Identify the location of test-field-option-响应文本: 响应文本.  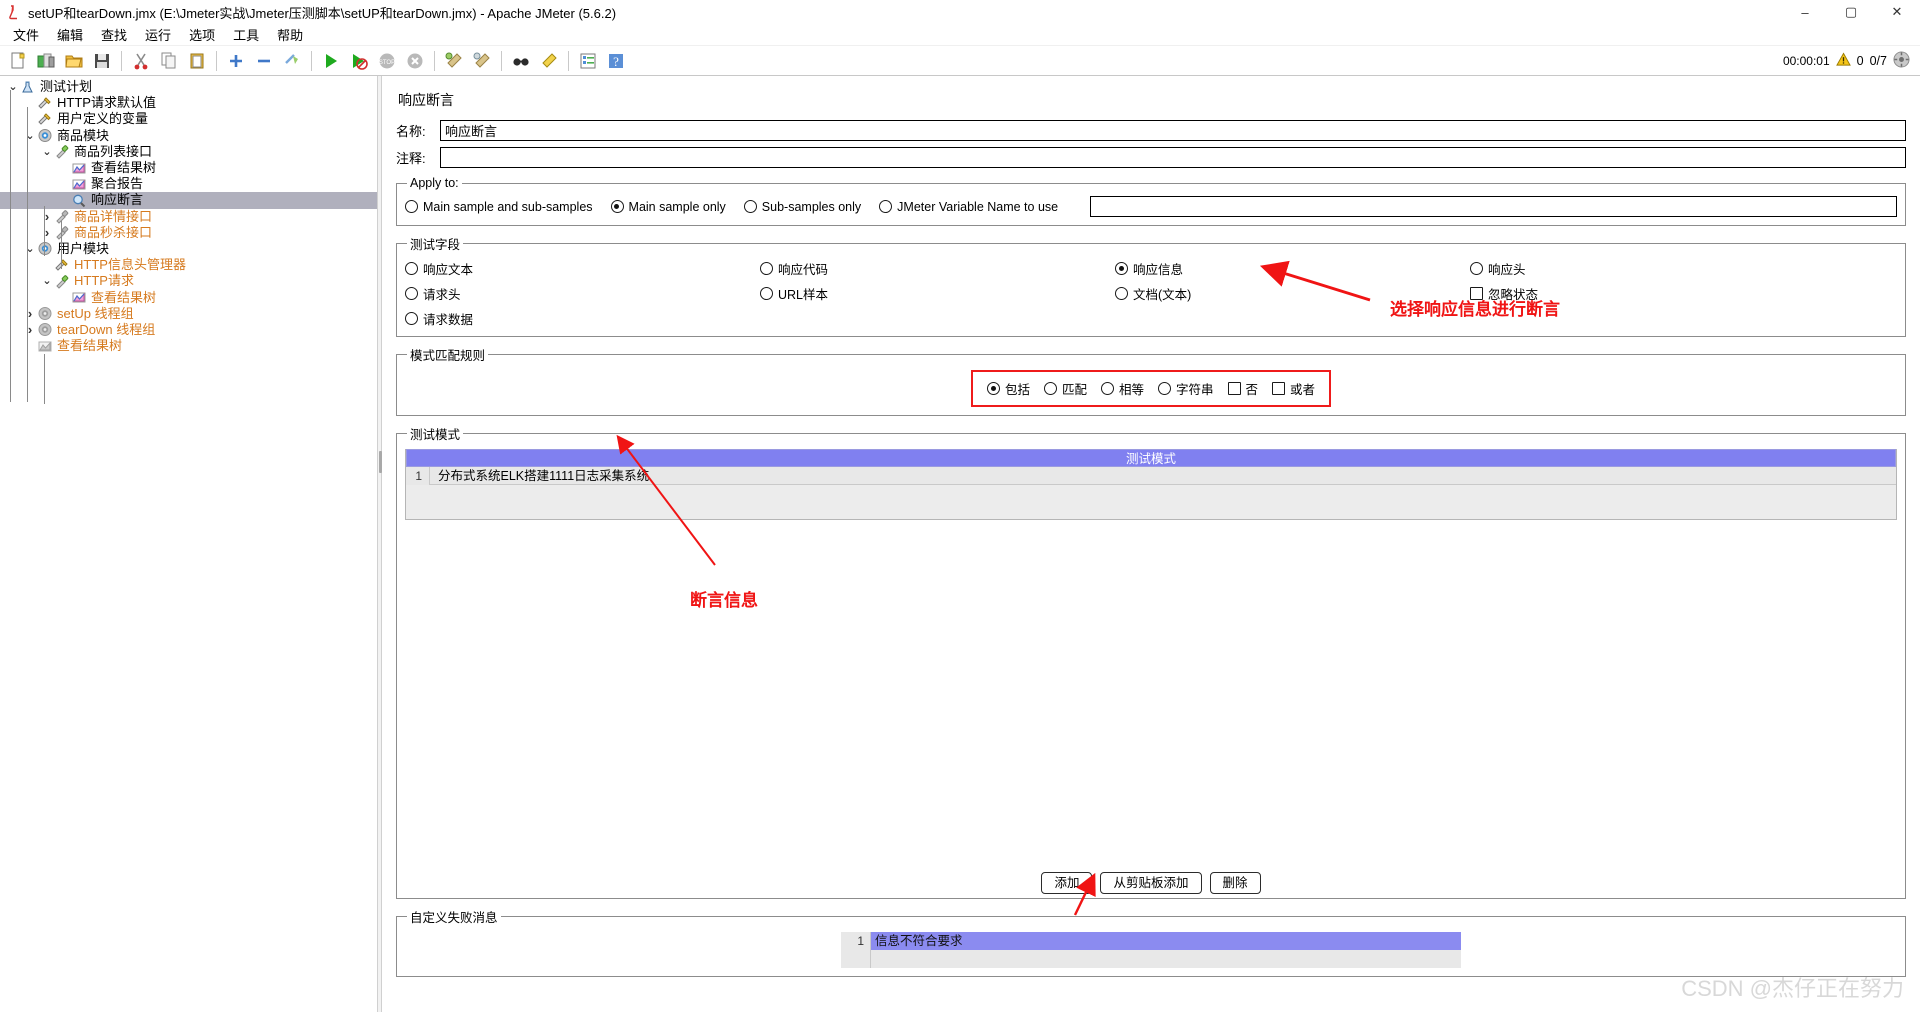
(573, 268).